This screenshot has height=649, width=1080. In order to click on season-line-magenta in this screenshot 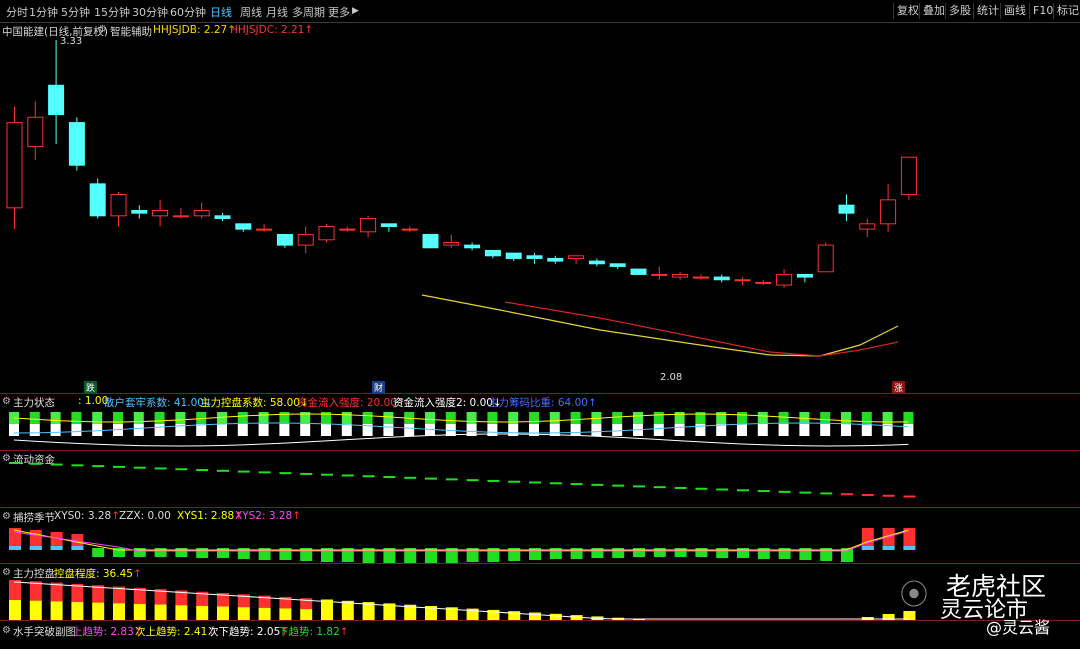, I will do `click(461, 541)`.